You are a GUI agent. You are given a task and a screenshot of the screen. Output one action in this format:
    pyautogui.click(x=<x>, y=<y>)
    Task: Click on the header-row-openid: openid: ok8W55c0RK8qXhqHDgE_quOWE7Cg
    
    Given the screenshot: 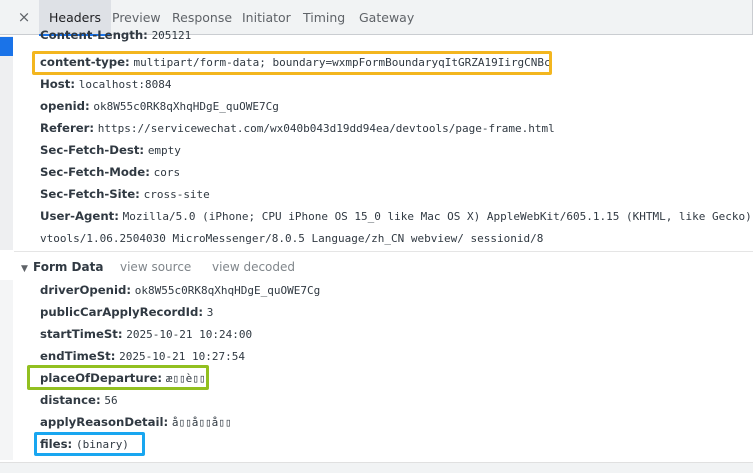 What is the action you would take?
    pyautogui.click(x=159, y=106)
    